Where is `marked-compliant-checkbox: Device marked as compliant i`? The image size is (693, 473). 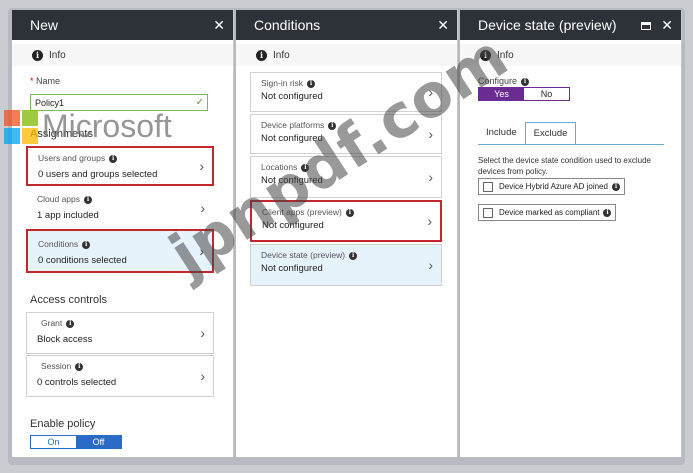 marked-compliant-checkbox: Device marked as compliant i is located at coordinates (547, 212).